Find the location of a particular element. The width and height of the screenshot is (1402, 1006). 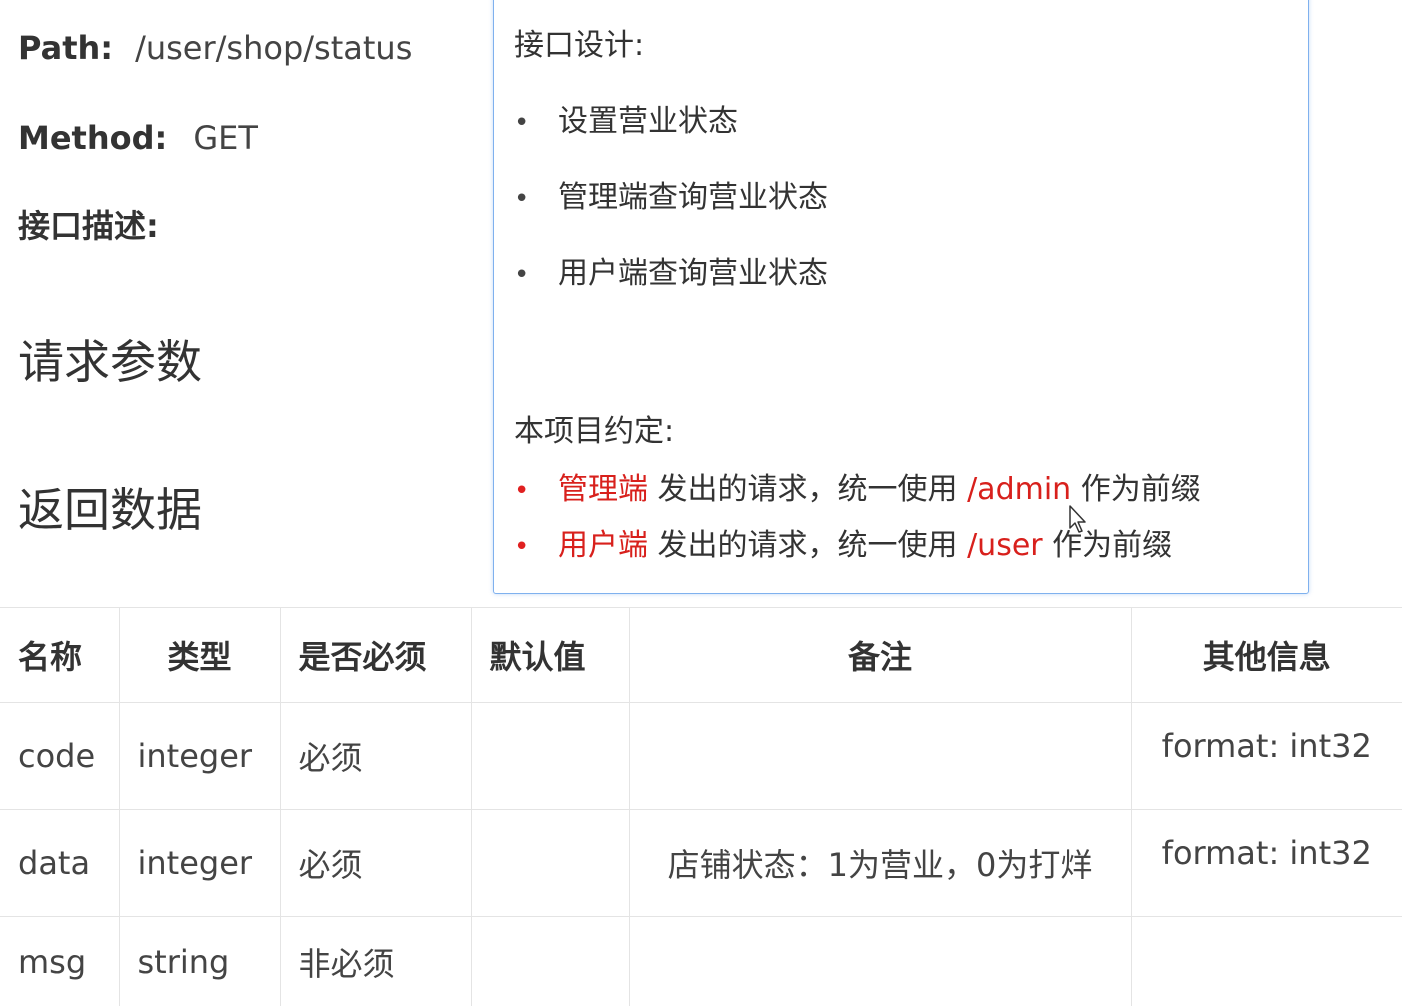

col-header-name: 名称 is located at coordinates (60, 655).